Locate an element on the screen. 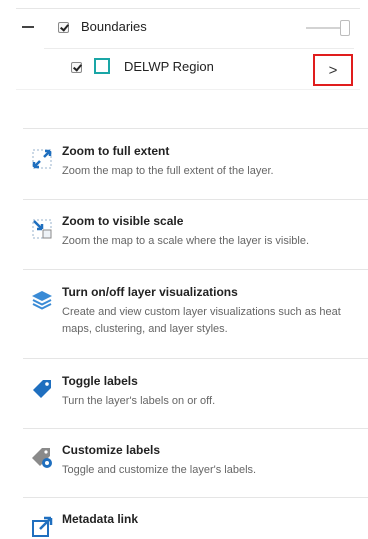 The height and width of the screenshot is (539, 368). menu-item-title: Metadata link is located at coordinates (100, 519).